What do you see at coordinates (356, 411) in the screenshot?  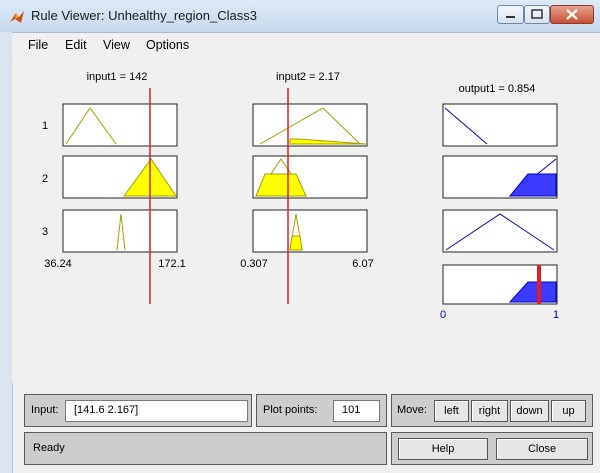 I see `plot-points-field: 101` at bounding box center [356, 411].